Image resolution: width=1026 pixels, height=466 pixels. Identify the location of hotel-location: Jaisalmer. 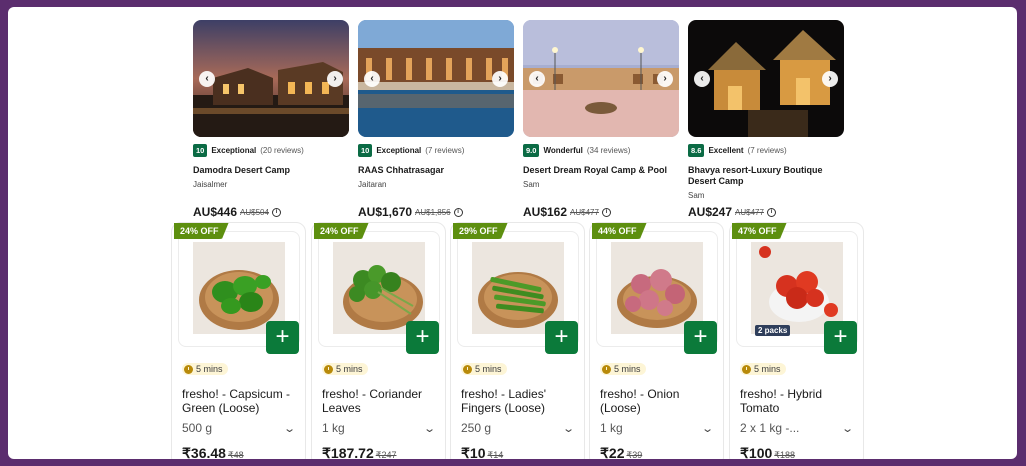
(210, 184).